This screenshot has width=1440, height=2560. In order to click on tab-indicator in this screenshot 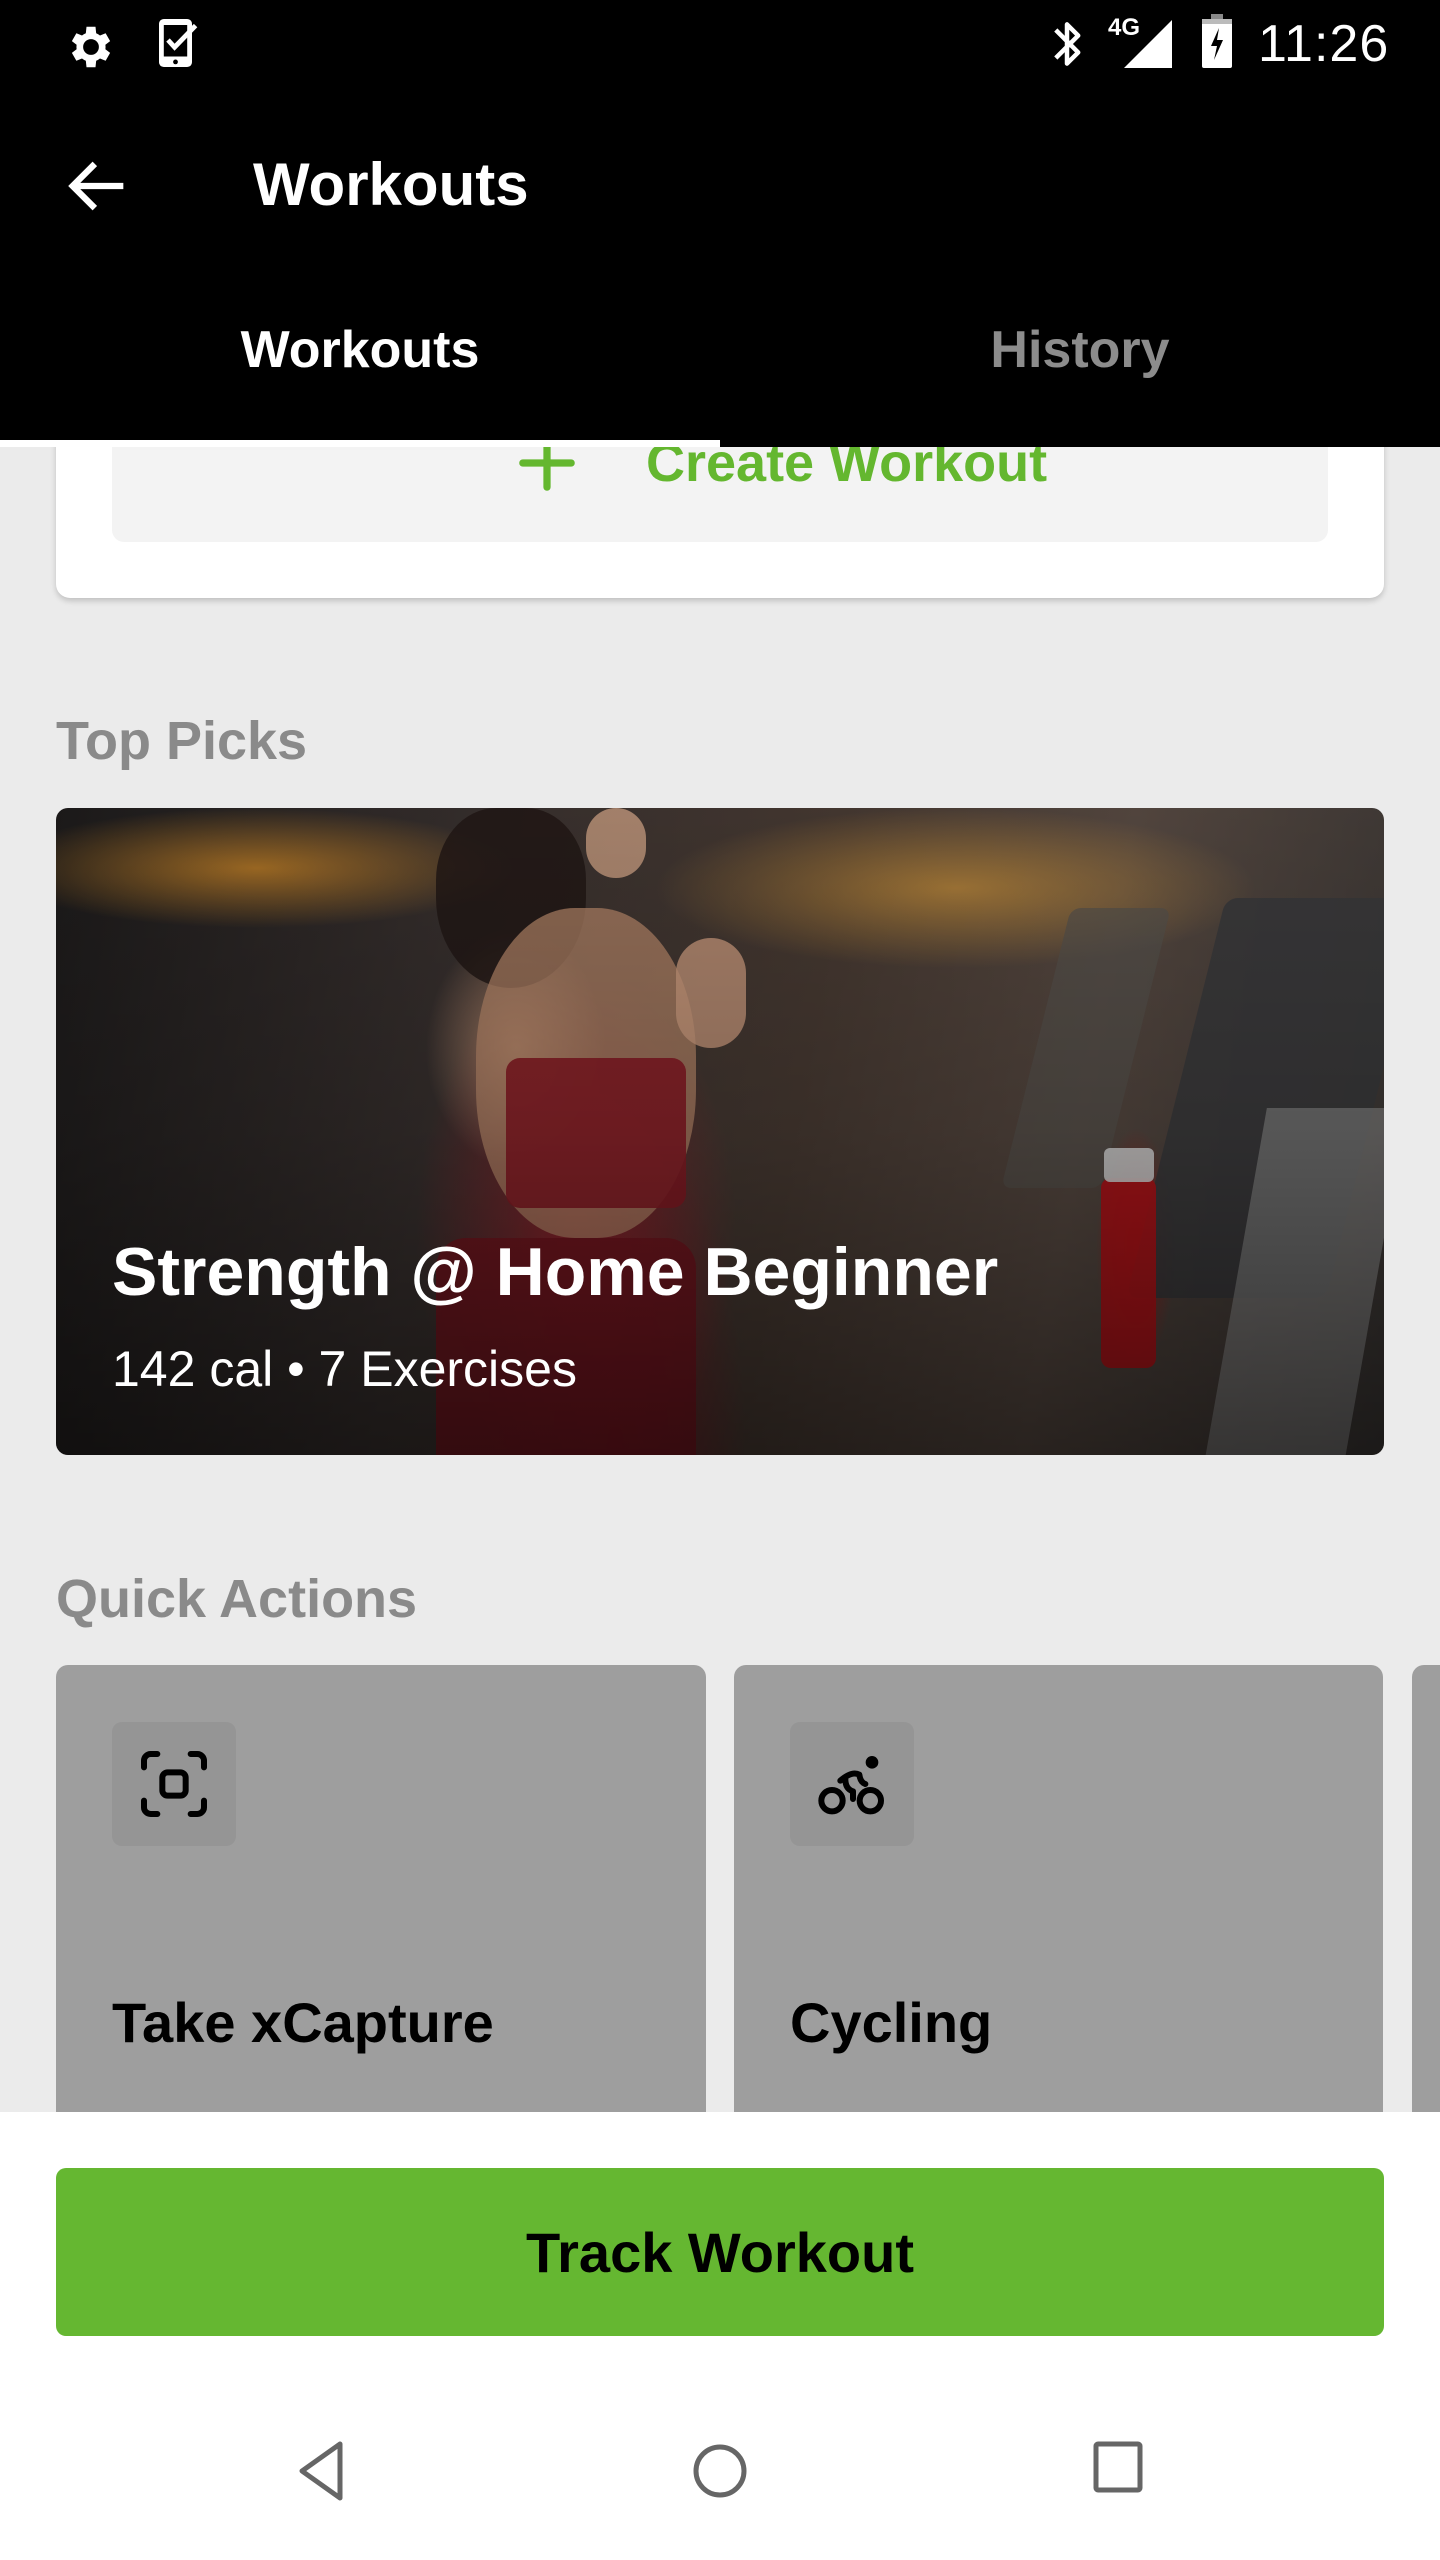, I will do `click(360, 443)`.